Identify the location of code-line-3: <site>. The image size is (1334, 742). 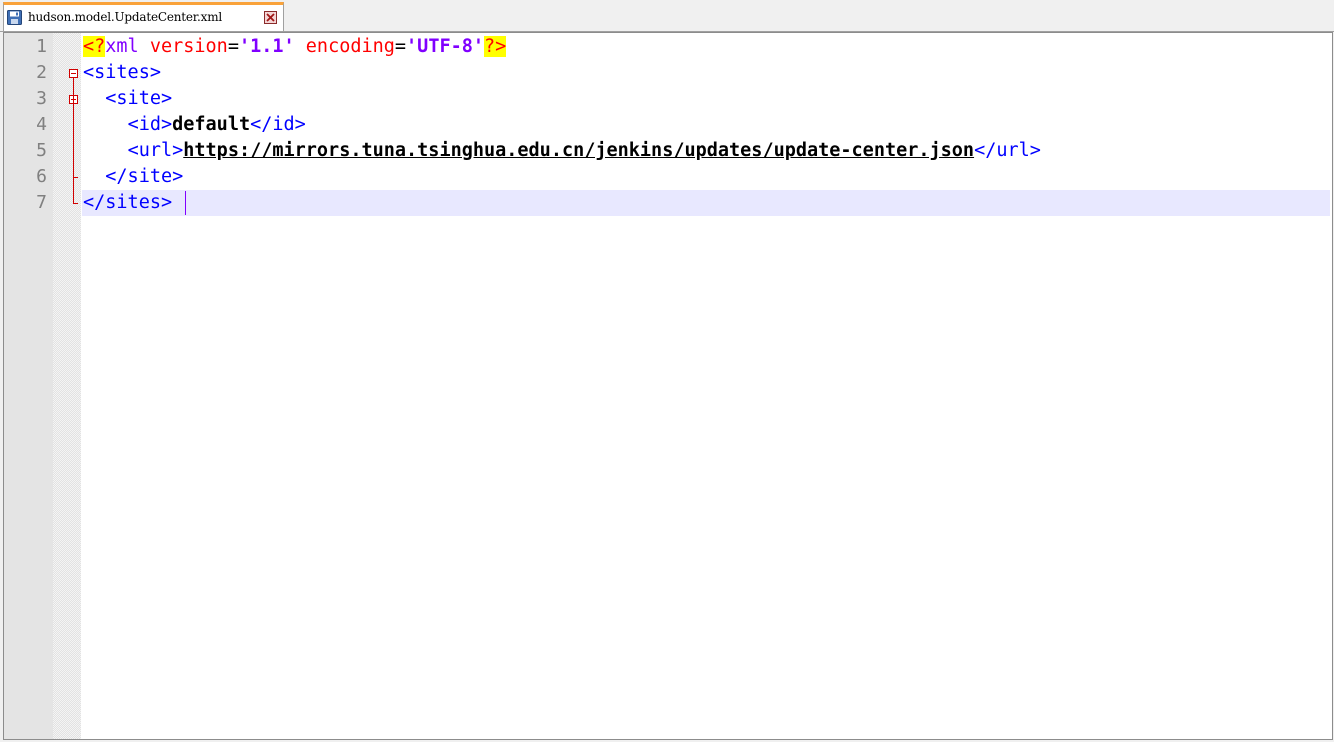
(127, 99).